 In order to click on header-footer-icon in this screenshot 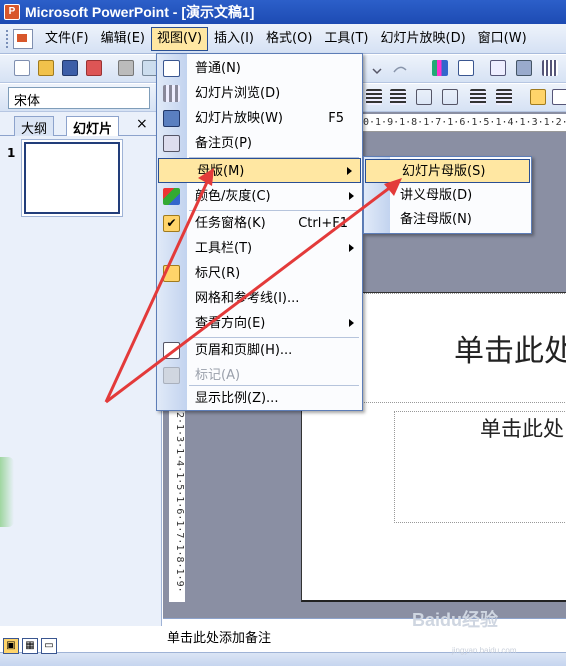, I will do `click(171, 350)`.